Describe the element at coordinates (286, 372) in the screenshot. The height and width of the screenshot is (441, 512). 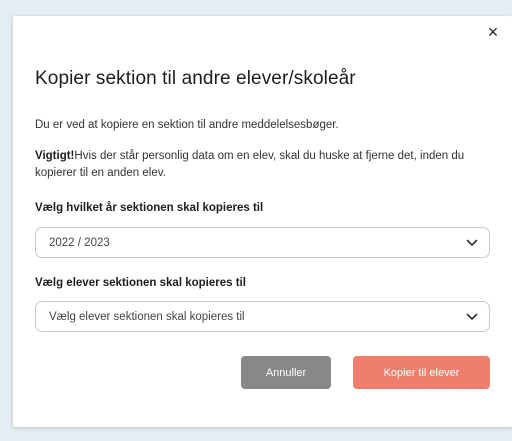
I see `cancel-button: Annuller` at that location.